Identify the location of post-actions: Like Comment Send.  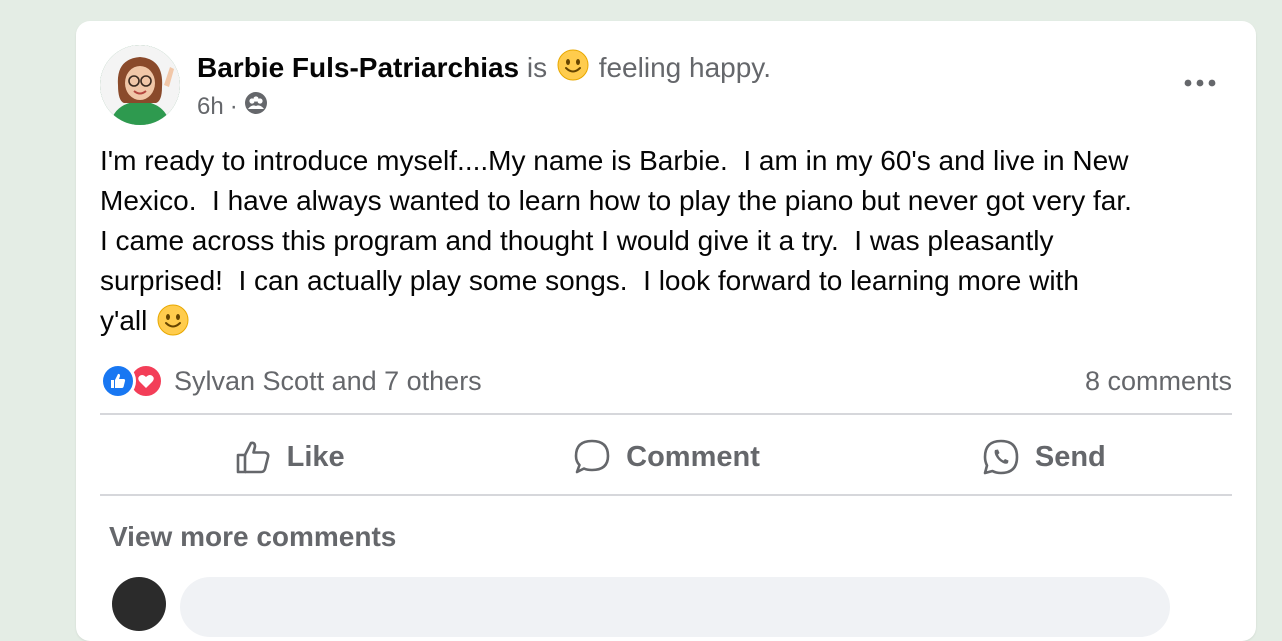
(666, 457).